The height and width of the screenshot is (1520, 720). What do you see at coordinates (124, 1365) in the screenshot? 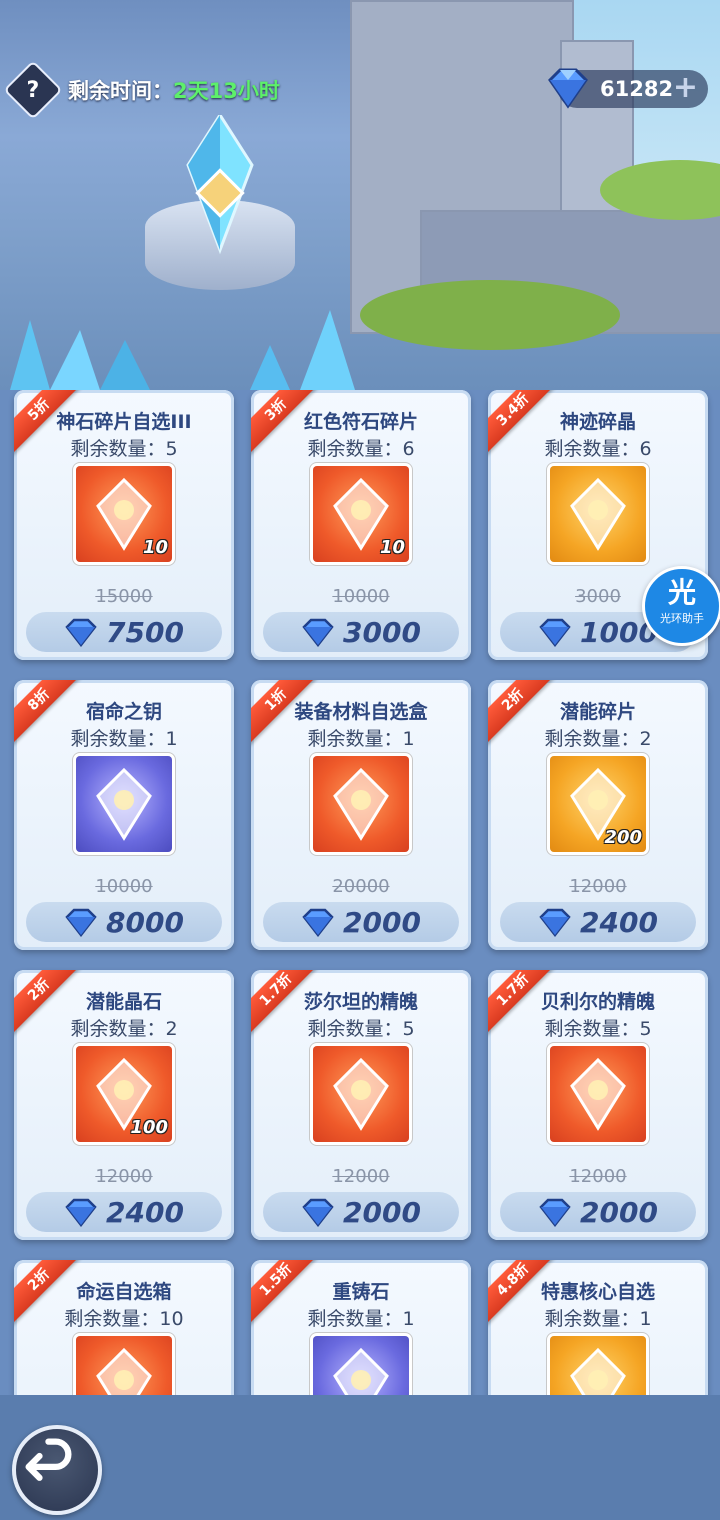
I see `fate-chest-icon` at bounding box center [124, 1365].